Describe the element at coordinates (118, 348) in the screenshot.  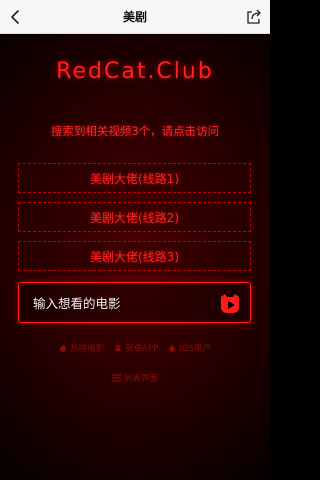
I see `android-icon` at that location.